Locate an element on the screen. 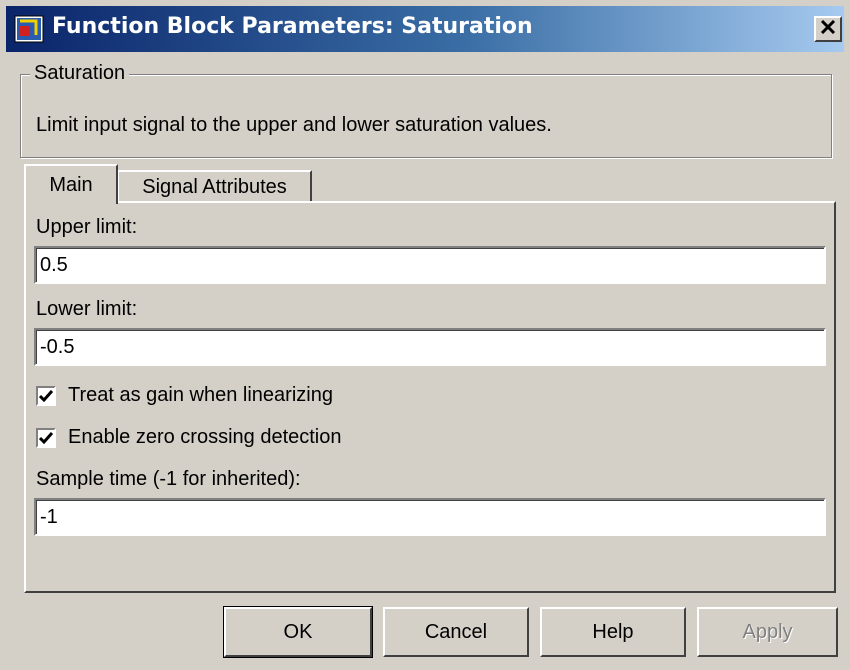 This screenshot has height=670, width=850. window-title: Function Block Parameters: Saturation is located at coordinates (292, 26).